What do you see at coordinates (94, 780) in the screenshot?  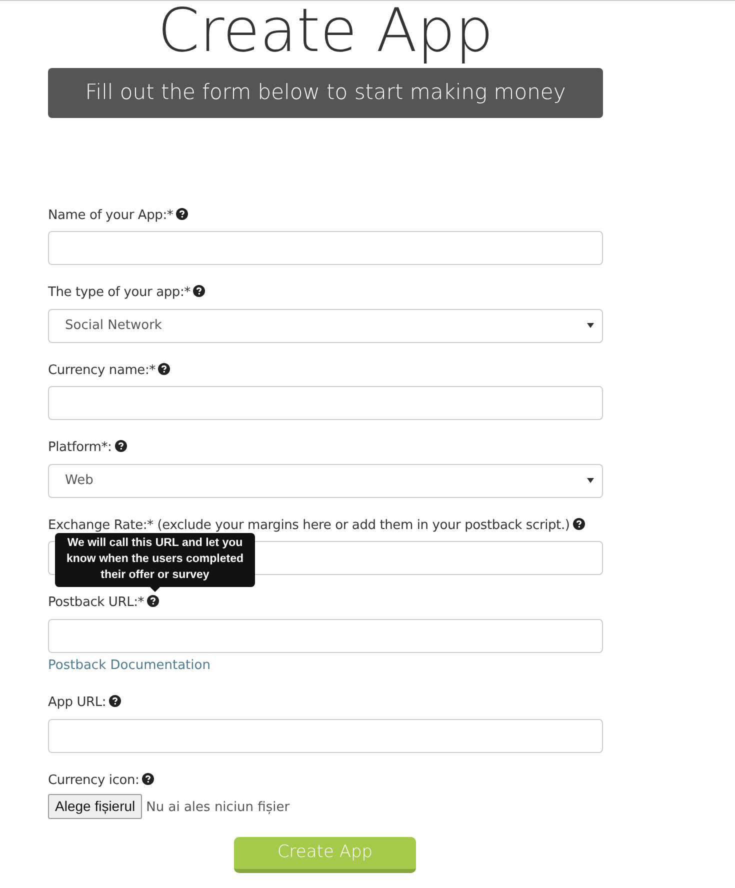 I see `field-label: Currency icon:` at bounding box center [94, 780].